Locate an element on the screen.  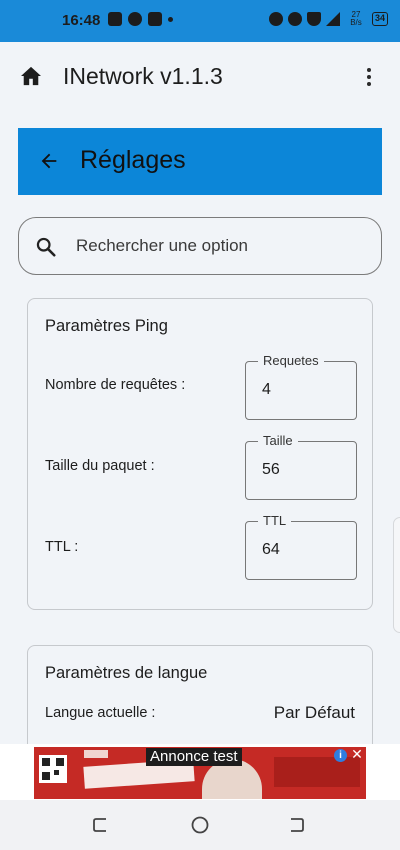
network-speed: 27 B/s is located at coordinates (356, 19).